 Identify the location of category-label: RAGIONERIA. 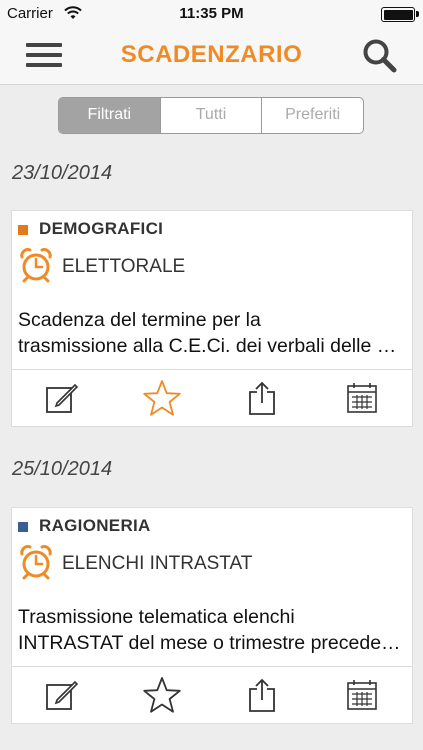
(95, 525).